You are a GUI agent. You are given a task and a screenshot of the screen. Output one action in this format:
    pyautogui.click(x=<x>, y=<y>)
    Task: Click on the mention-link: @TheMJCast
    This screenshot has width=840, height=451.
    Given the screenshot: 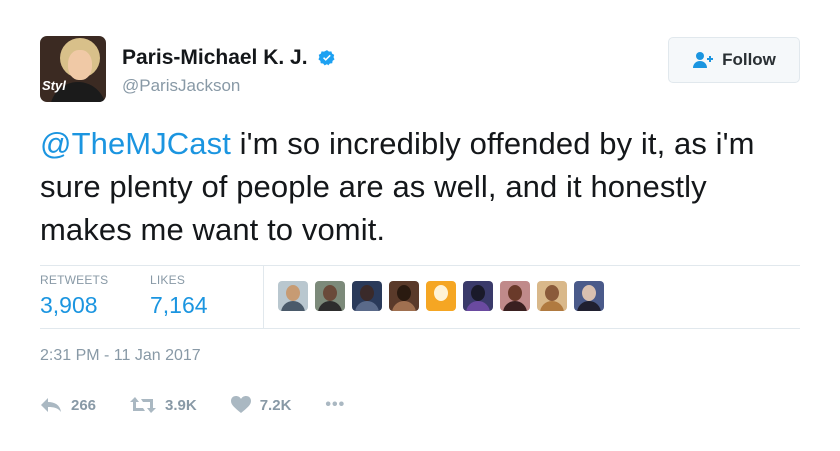 What is the action you would take?
    pyautogui.click(x=135, y=143)
    